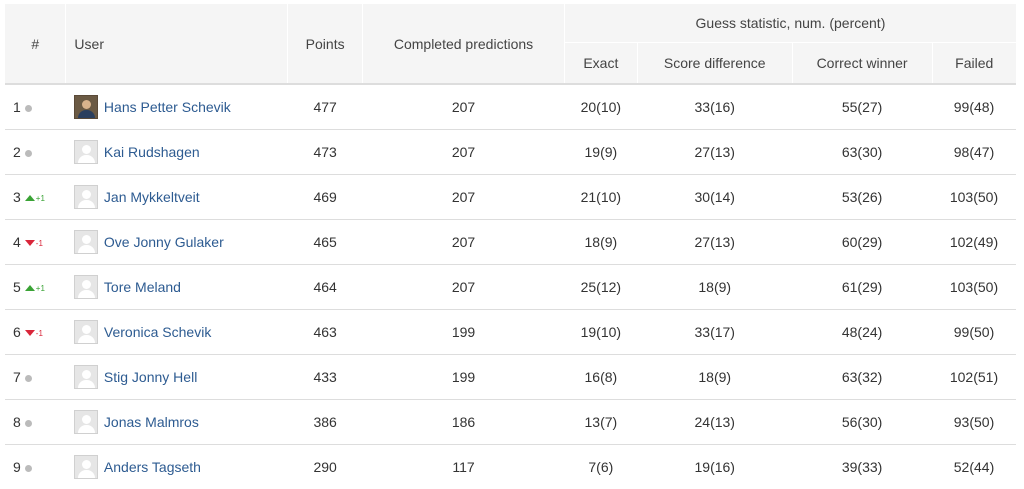 The image size is (1024, 489). What do you see at coordinates (35, 467) in the screenshot?
I see `rank-cell: 9` at bounding box center [35, 467].